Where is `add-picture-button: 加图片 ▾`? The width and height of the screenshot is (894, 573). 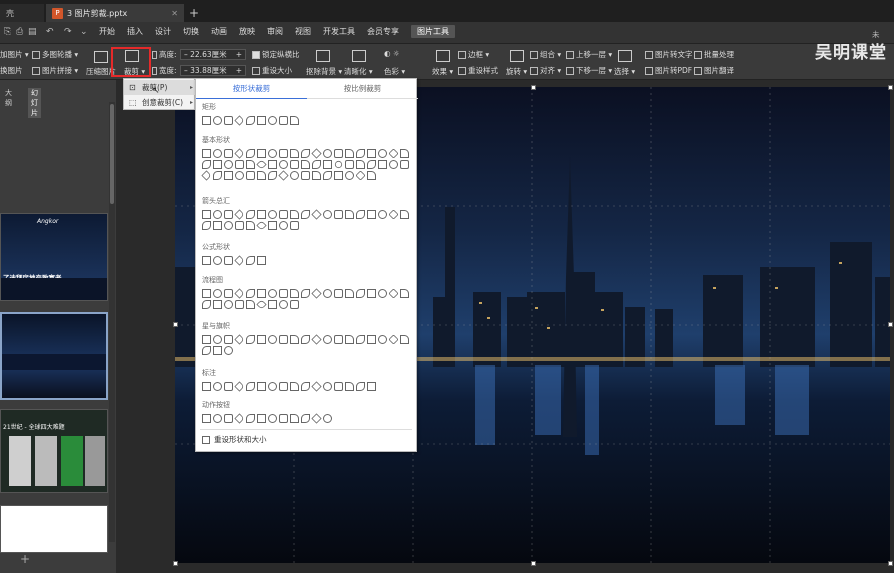
add-picture-button: 加图片 ▾ is located at coordinates (14, 54).